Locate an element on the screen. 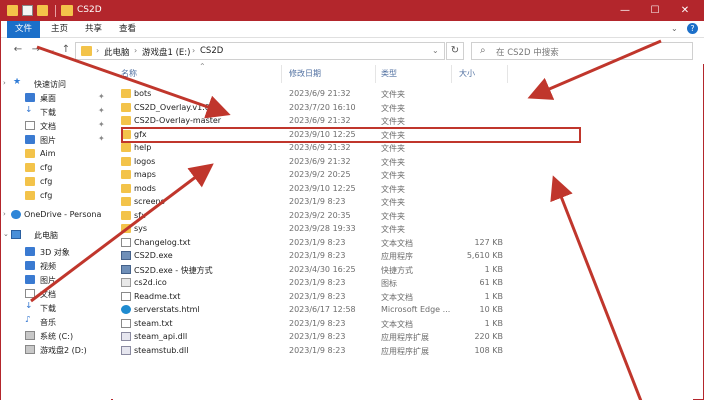  file-name: maps is located at coordinates (145, 174).